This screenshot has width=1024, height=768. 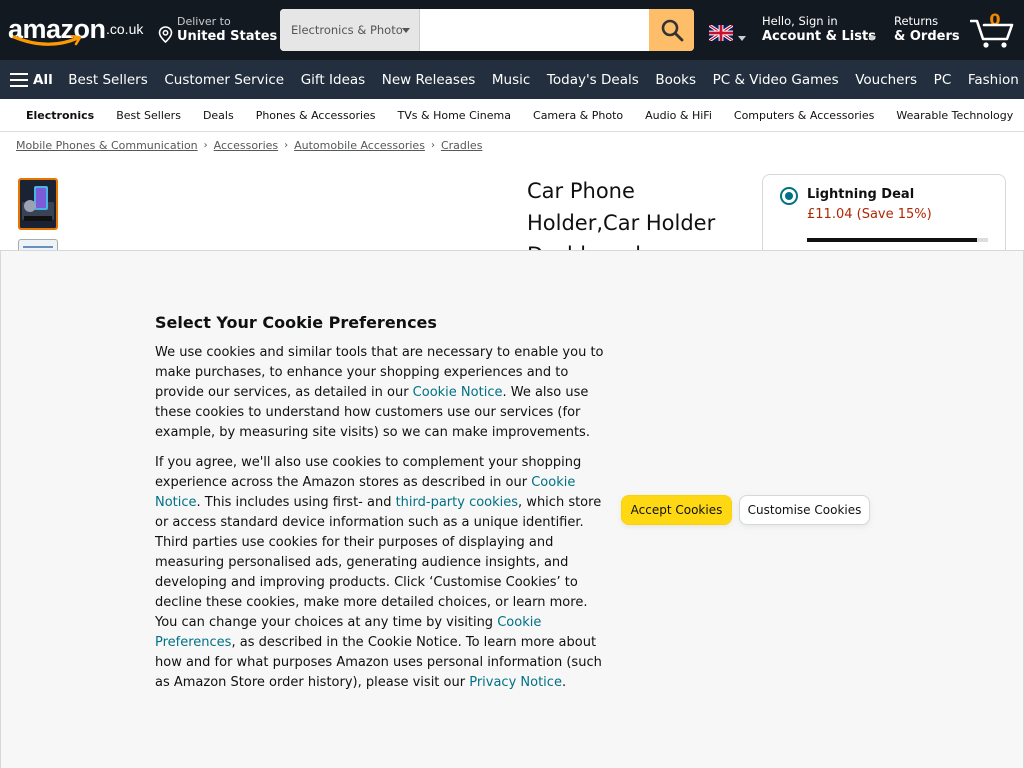 What do you see at coordinates (296, 502) in the screenshot?
I see `cookie-text: . This includes using first- and` at bounding box center [296, 502].